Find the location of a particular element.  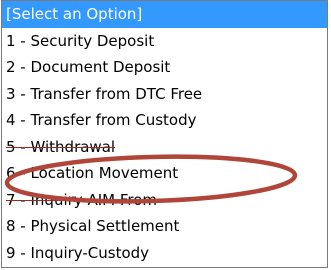

option-document-deposit: 2 - Document Deposit is located at coordinates (164, 67).